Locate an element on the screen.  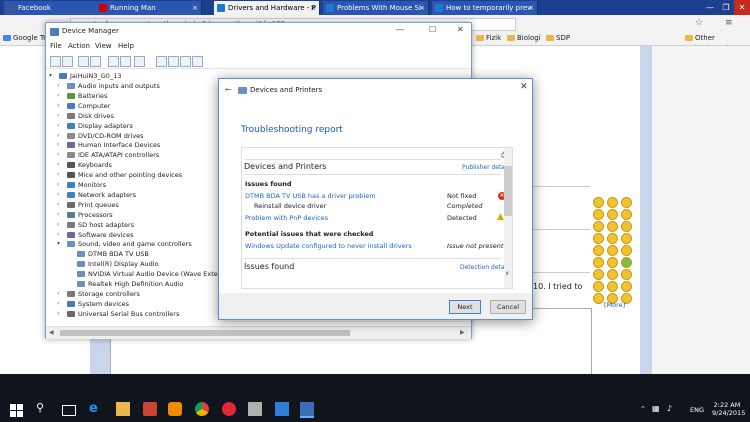
star-icon: ☆ is located at coordinates (699, 23).